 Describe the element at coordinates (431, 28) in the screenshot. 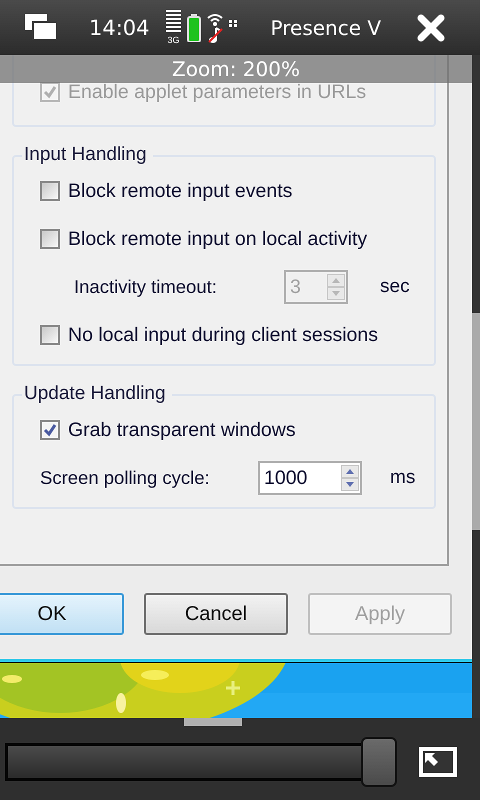

I see `close-icon` at that location.